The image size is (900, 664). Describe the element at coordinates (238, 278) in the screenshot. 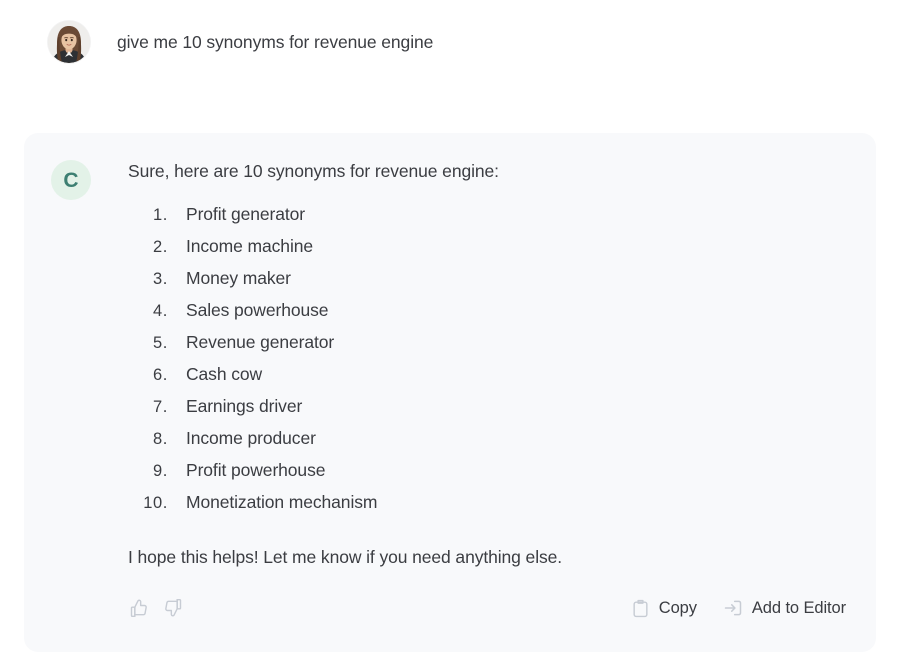

I see `list-item-label: Money maker` at that location.